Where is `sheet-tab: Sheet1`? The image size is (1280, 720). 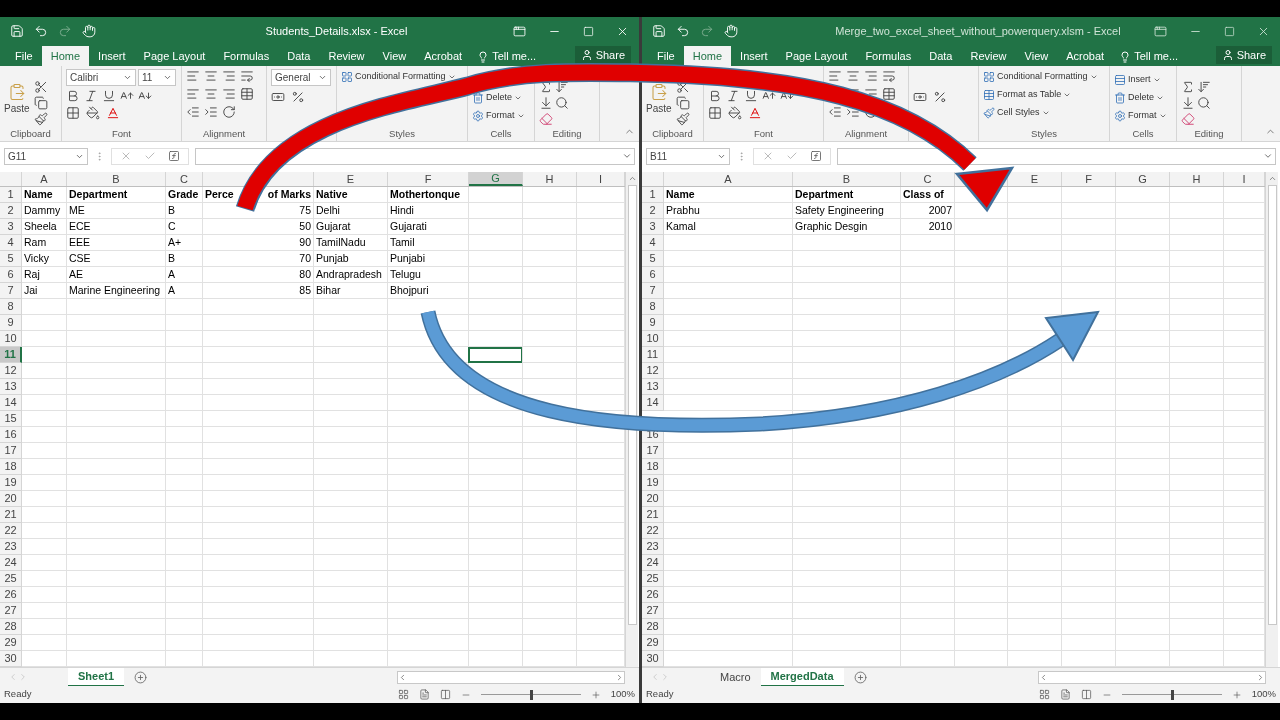
sheet-tab: Sheet1 is located at coordinates (96, 677).